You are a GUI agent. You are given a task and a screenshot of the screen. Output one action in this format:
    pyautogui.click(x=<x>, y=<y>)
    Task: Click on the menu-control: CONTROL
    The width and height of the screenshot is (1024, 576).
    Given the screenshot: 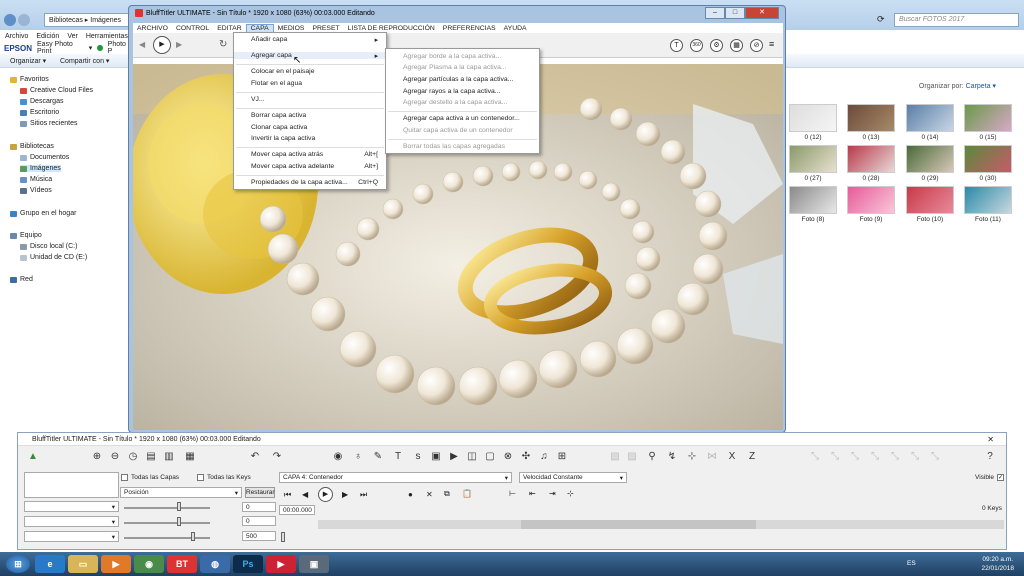 What is the action you would take?
    pyautogui.click(x=192, y=28)
    